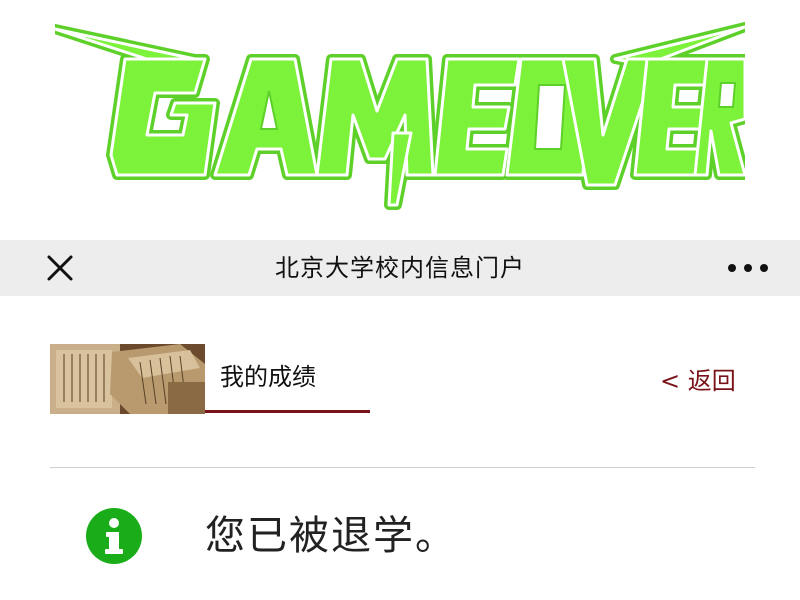 This screenshot has width=800, height=600. What do you see at coordinates (127, 379) in the screenshot?
I see `ancient-books-image` at bounding box center [127, 379].